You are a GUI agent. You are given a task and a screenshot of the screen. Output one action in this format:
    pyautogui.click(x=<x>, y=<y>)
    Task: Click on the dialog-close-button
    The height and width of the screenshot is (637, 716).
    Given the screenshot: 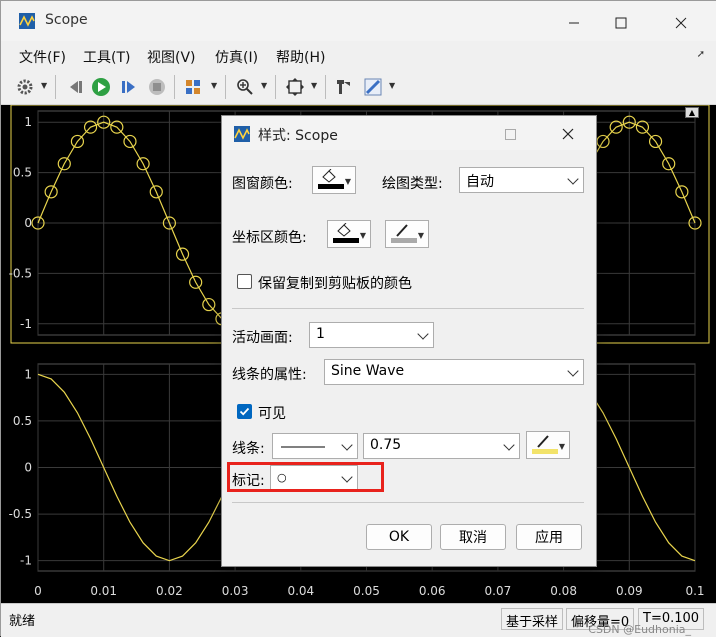 What is the action you would take?
    pyautogui.click(x=568, y=134)
    